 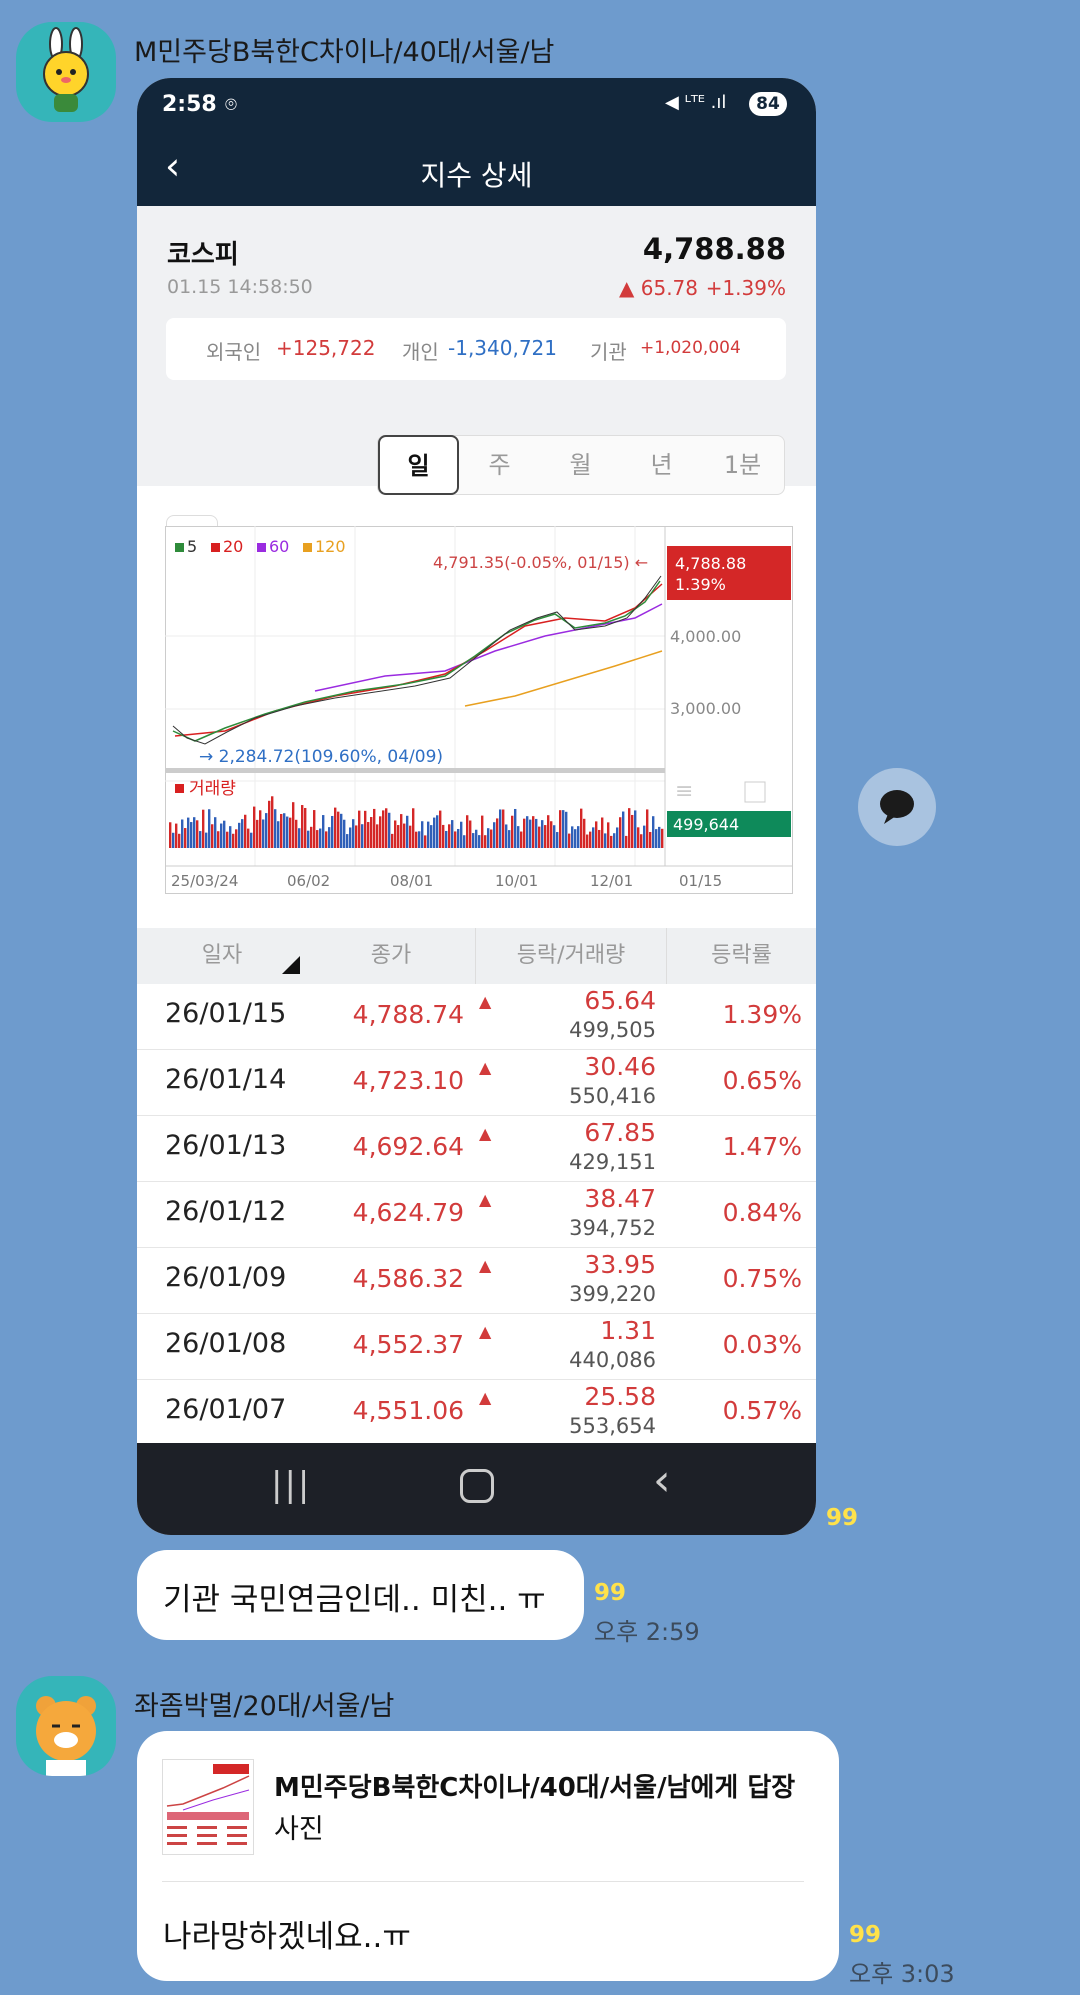 What do you see at coordinates (897, 807) in the screenshot?
I see `chat-bubble-icon` at bounding box center [897, 807].